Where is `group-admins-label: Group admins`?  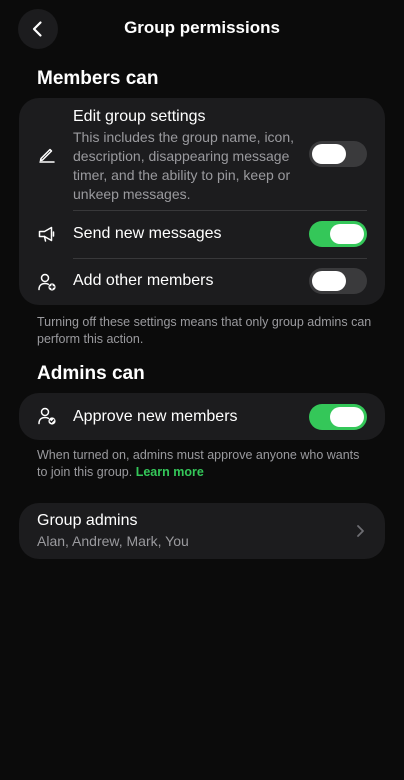 group-admins-label: Group admins is located at coordinates (87, 520).